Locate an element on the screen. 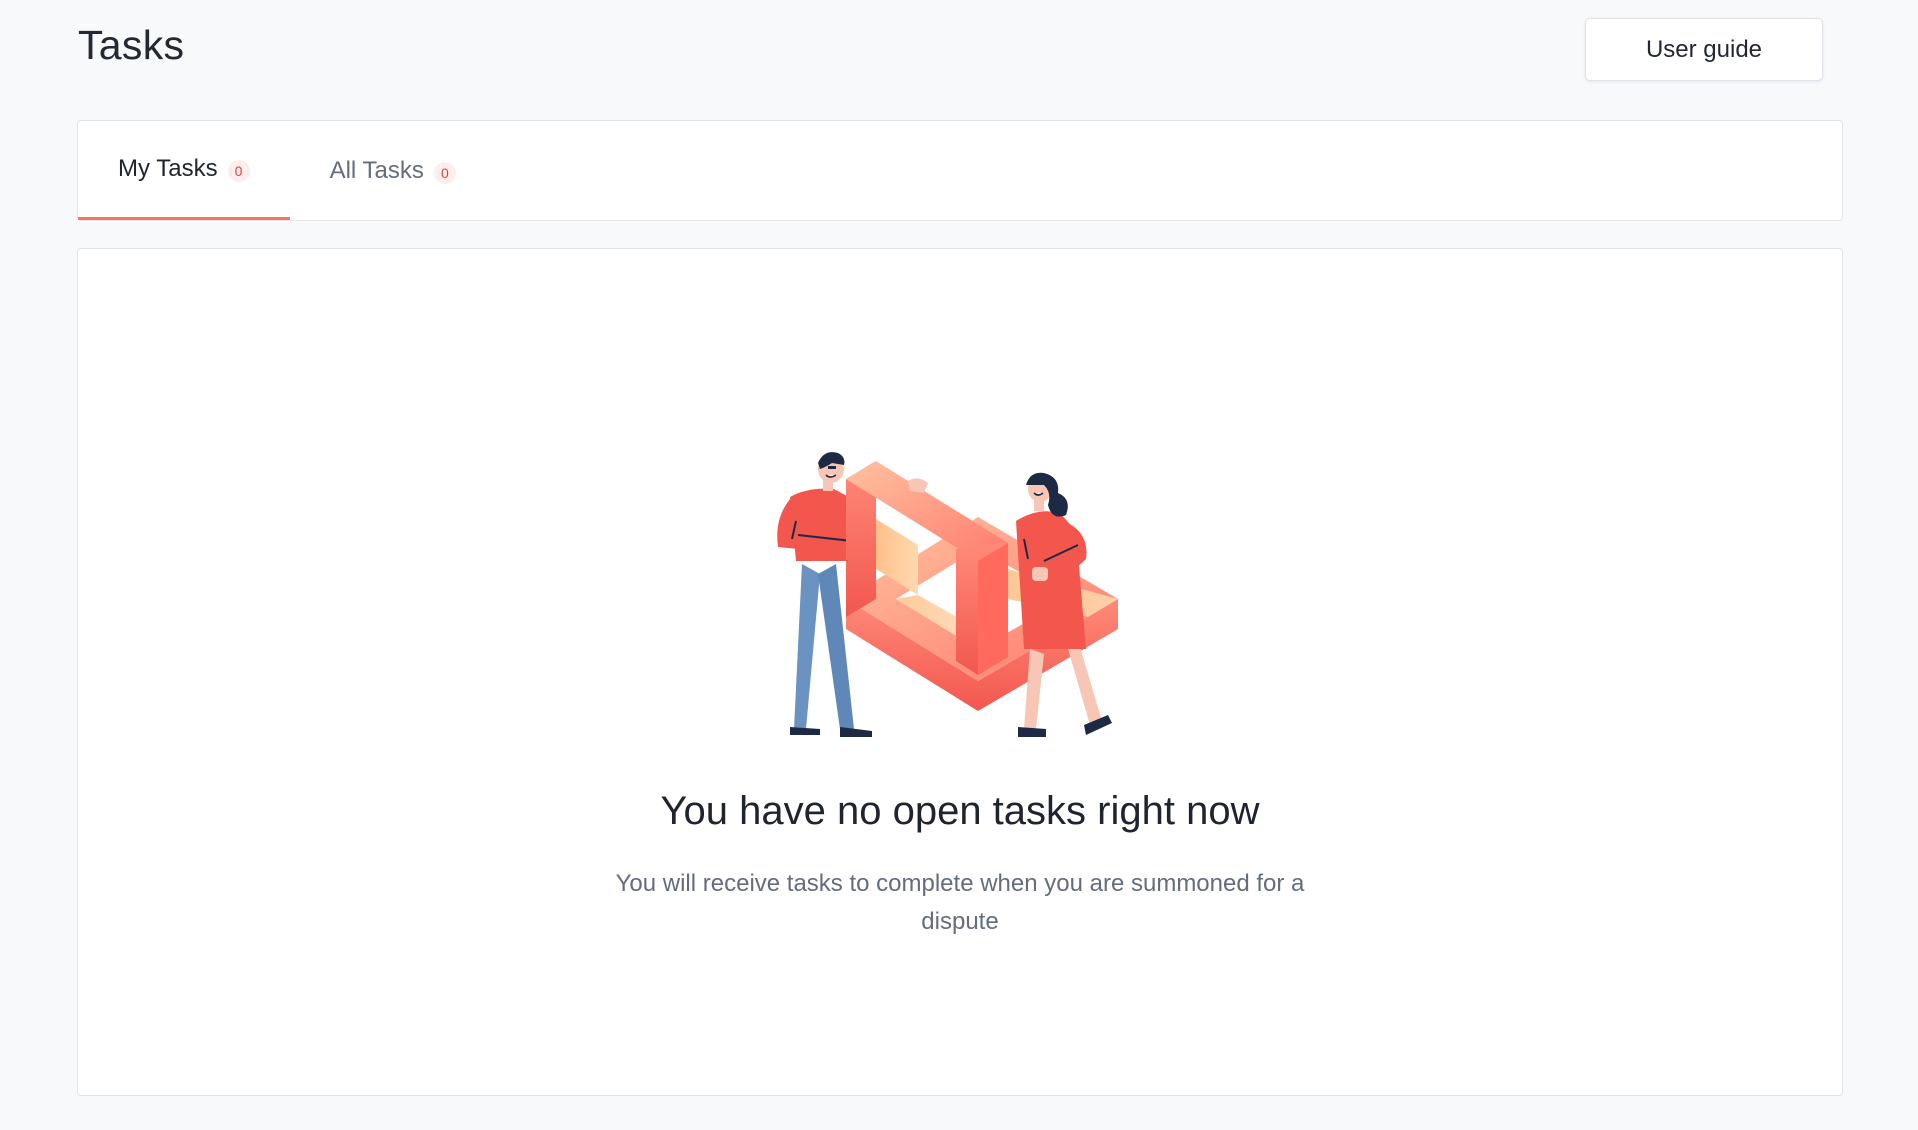 The width and height of the screenshot is (1918, 1130). user-guide-button: User guide is located at coordinates (1704, 49).